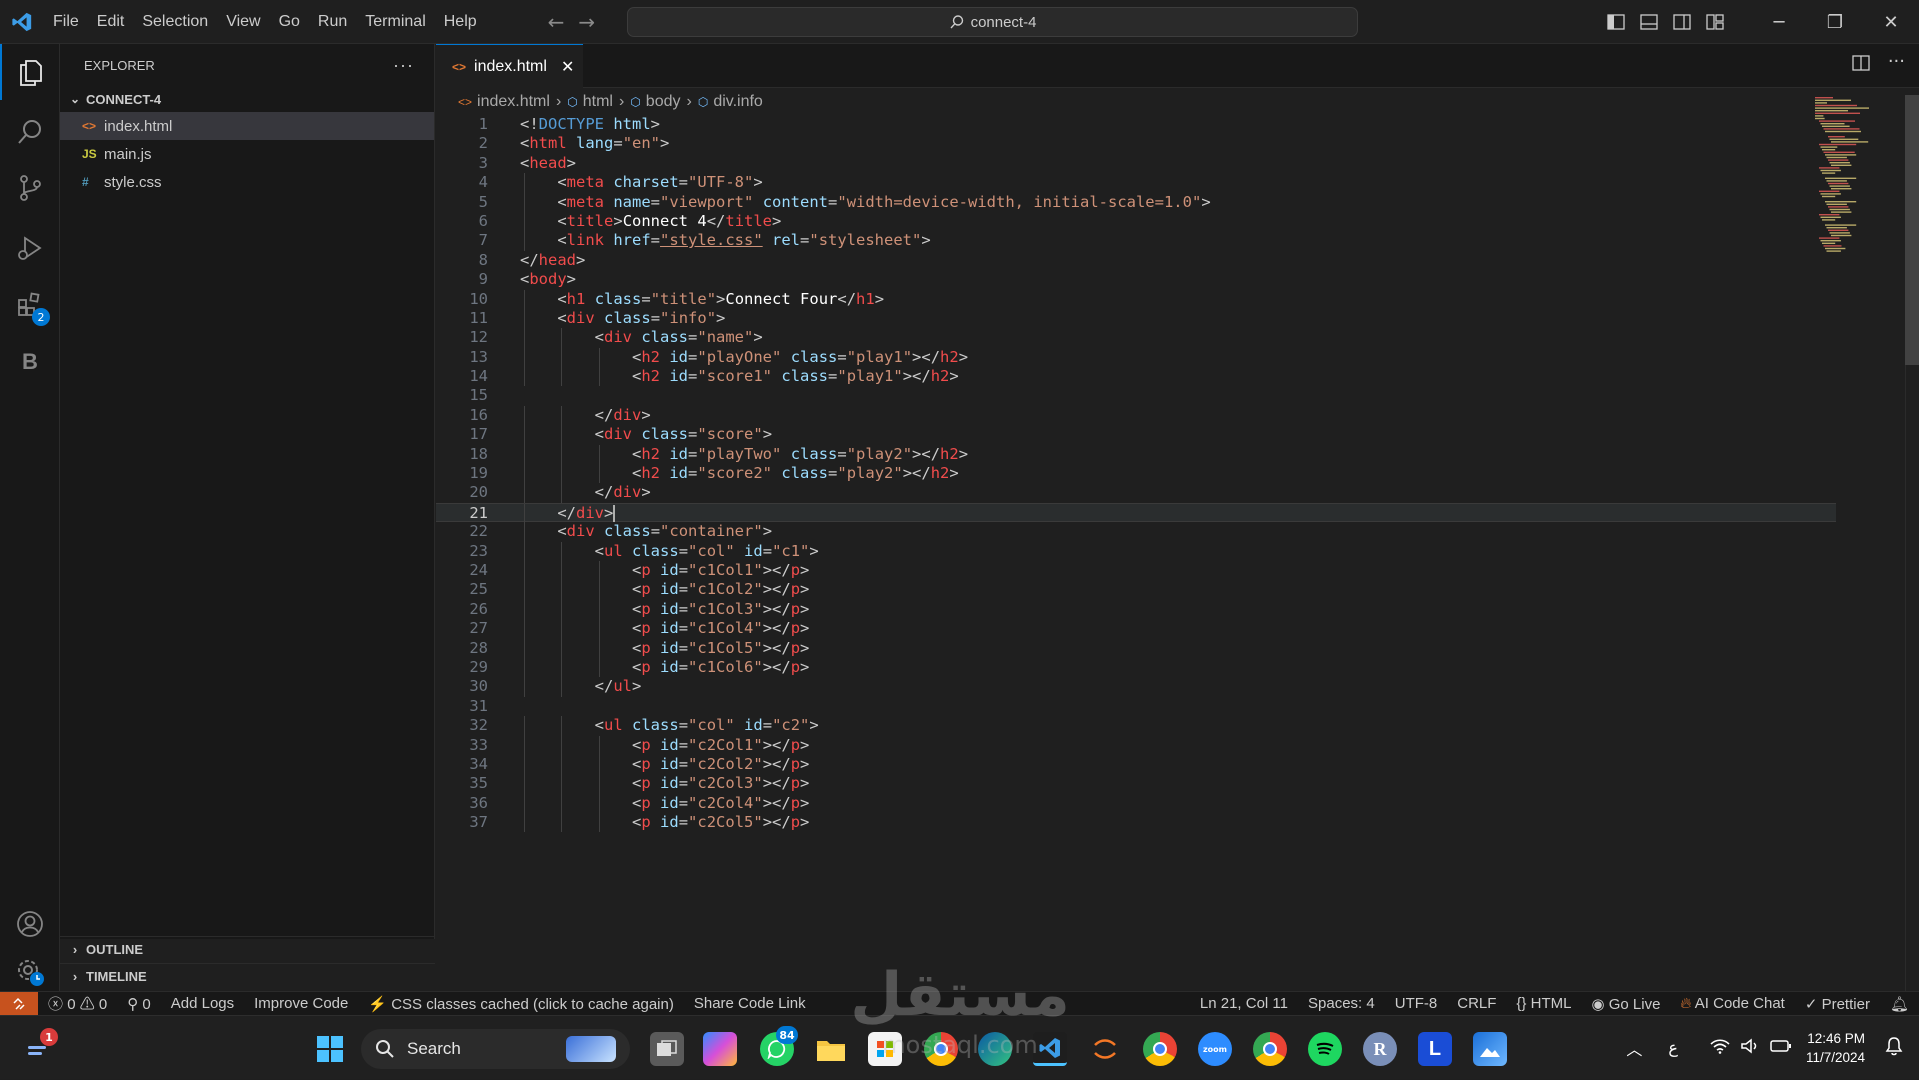 The height and width of the screenshot is (1080, 1919). What do you see at coordinates (1136, 415) in the screenshot?
I see `code-line: 16 </div>` at bounding box center [1136, 415].